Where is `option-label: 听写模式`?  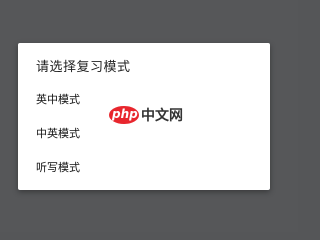
option-label: 听写模式 is located at coordinates (58, 167).